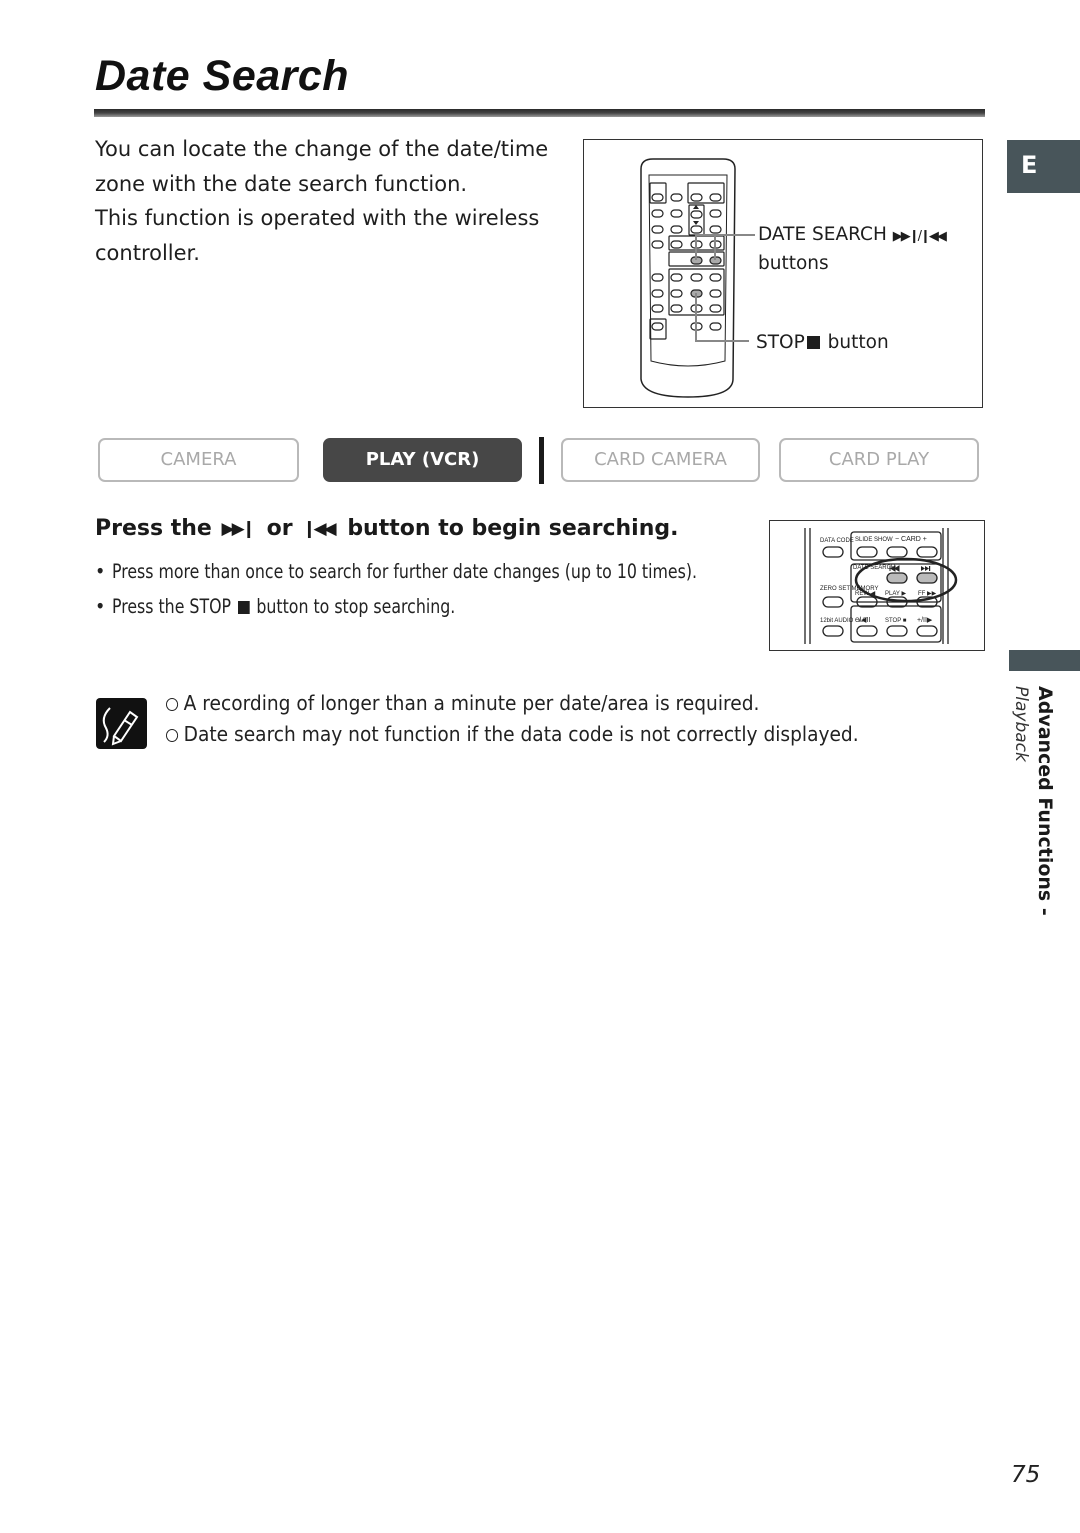 The image size is (1080, 1533). What do you see at coordinates (852, 249) in the screenshot?
I see `date-search-callout: DATE SEARCH ▶▶❙/❙◀◀ buttons` at bounding box center [852, 249].